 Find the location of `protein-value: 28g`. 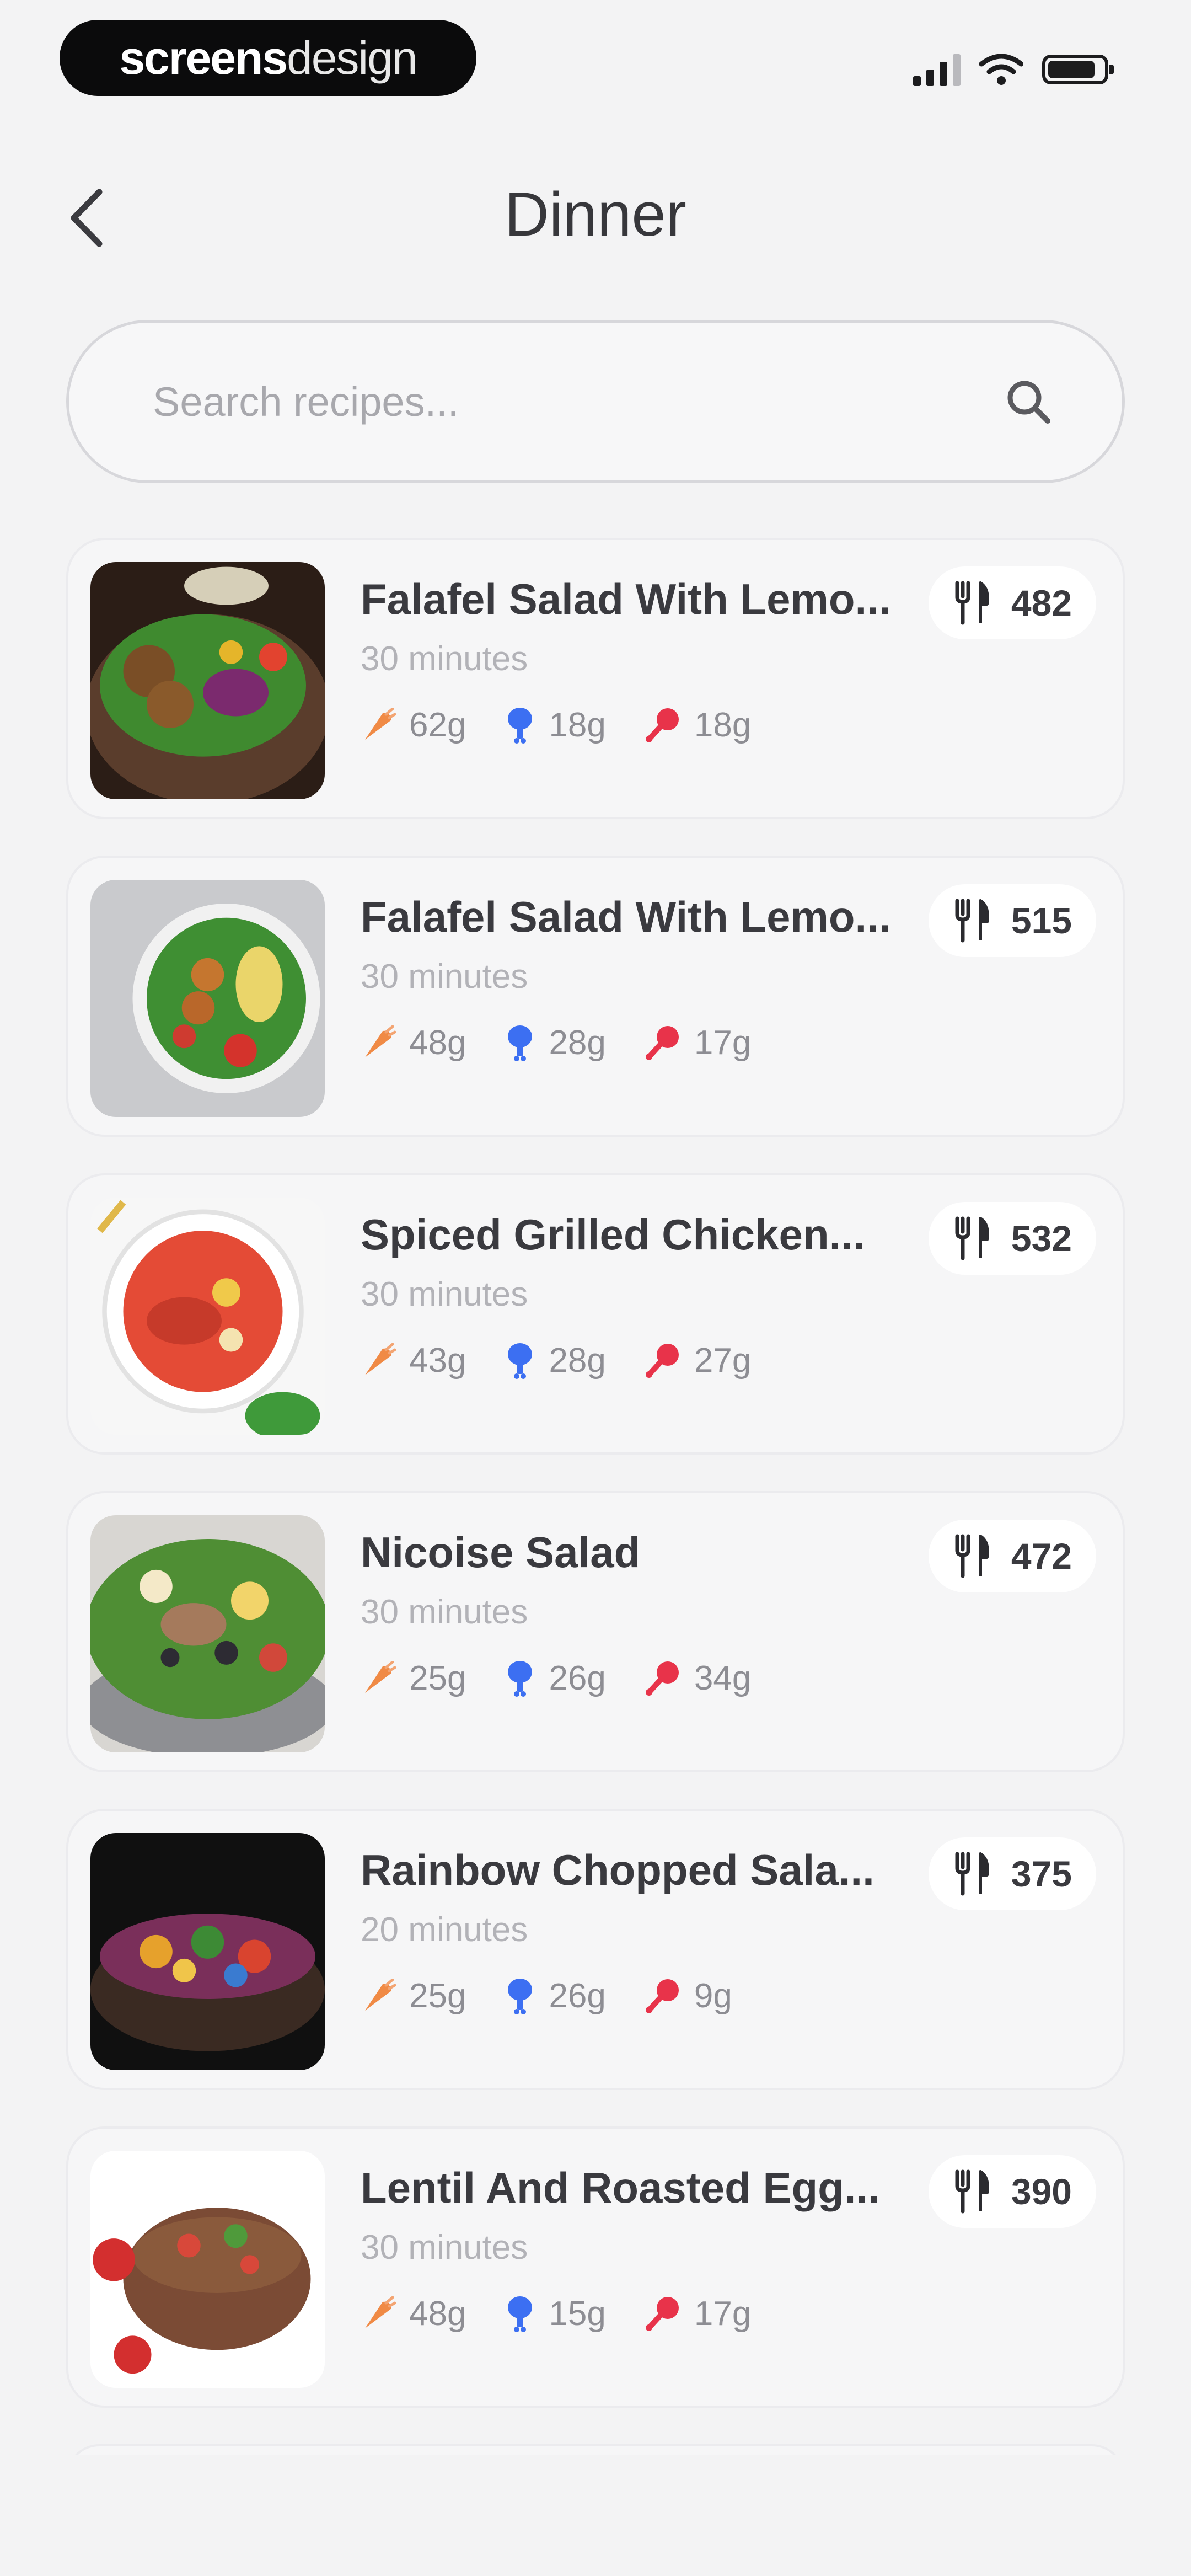

protein-value: 28g is located at coordinates (578, 1043).